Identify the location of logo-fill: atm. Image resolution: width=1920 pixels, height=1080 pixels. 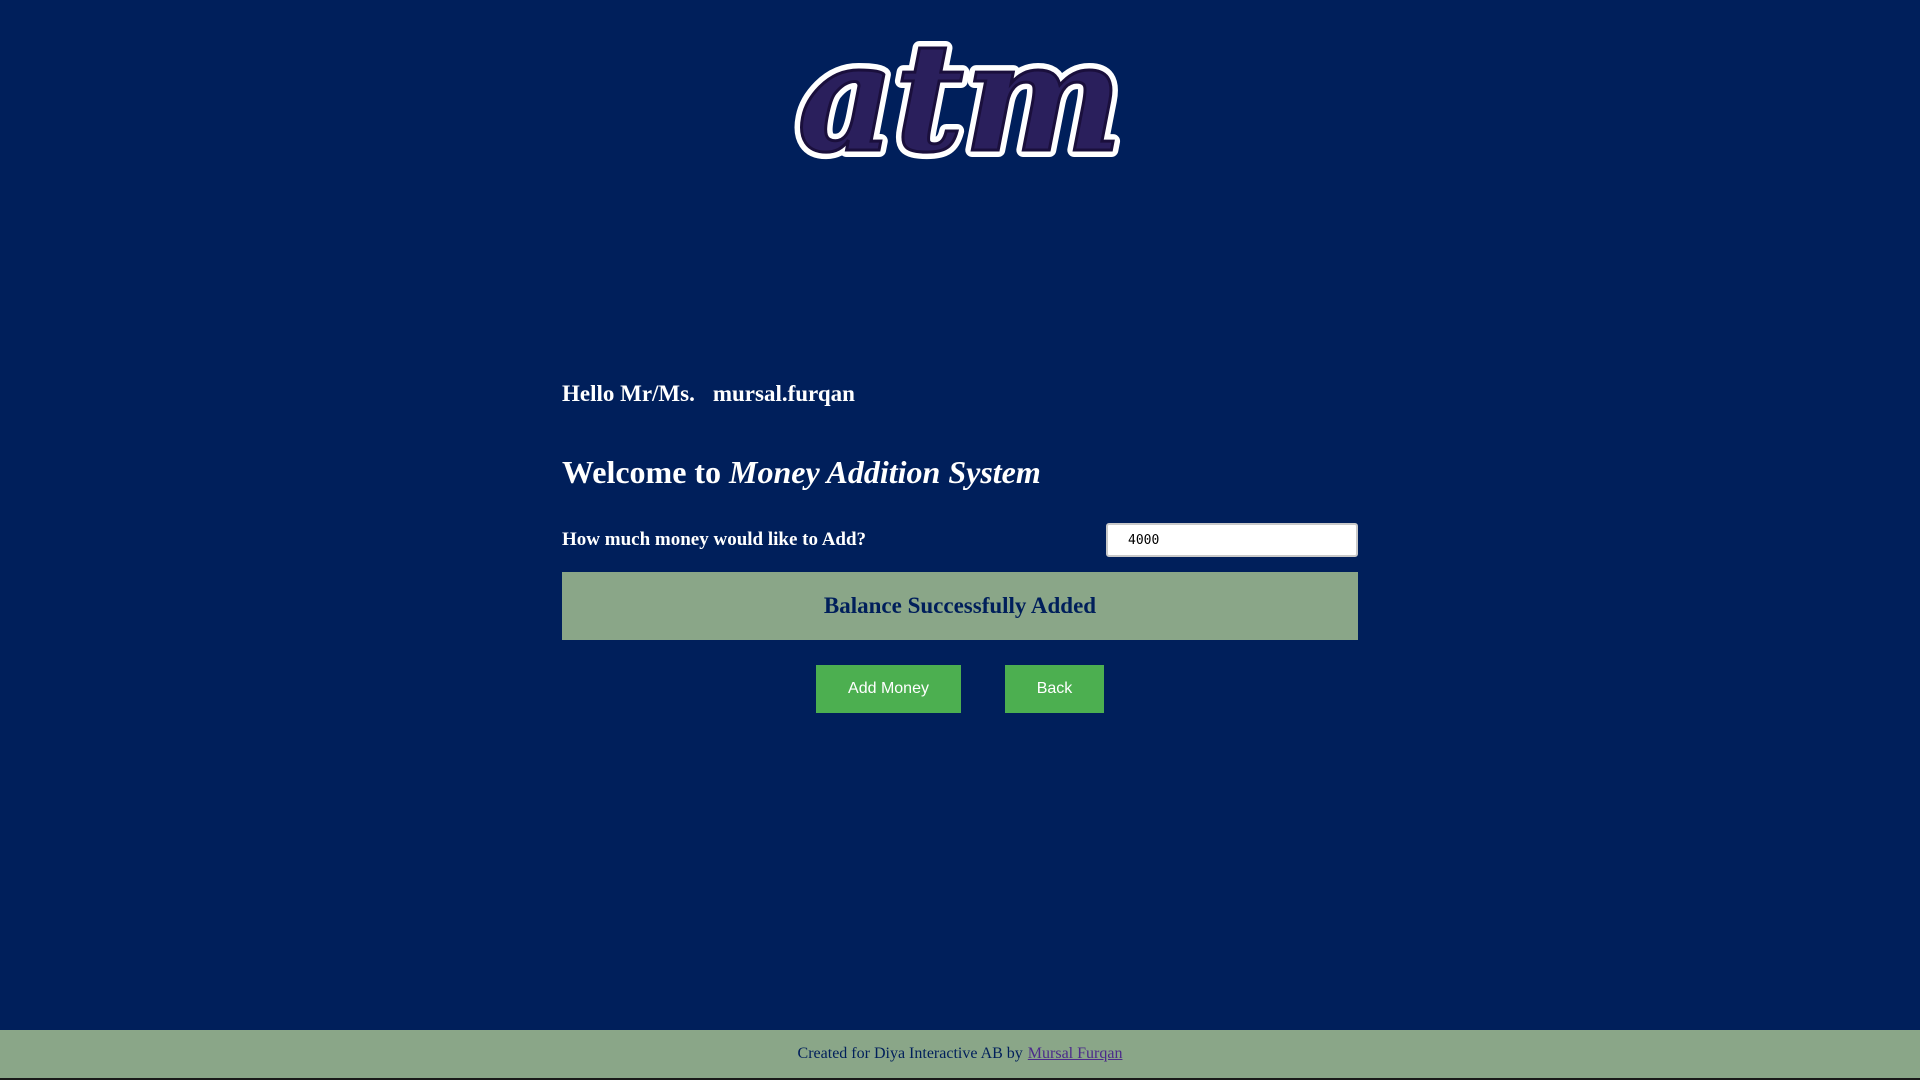
(959, 98).